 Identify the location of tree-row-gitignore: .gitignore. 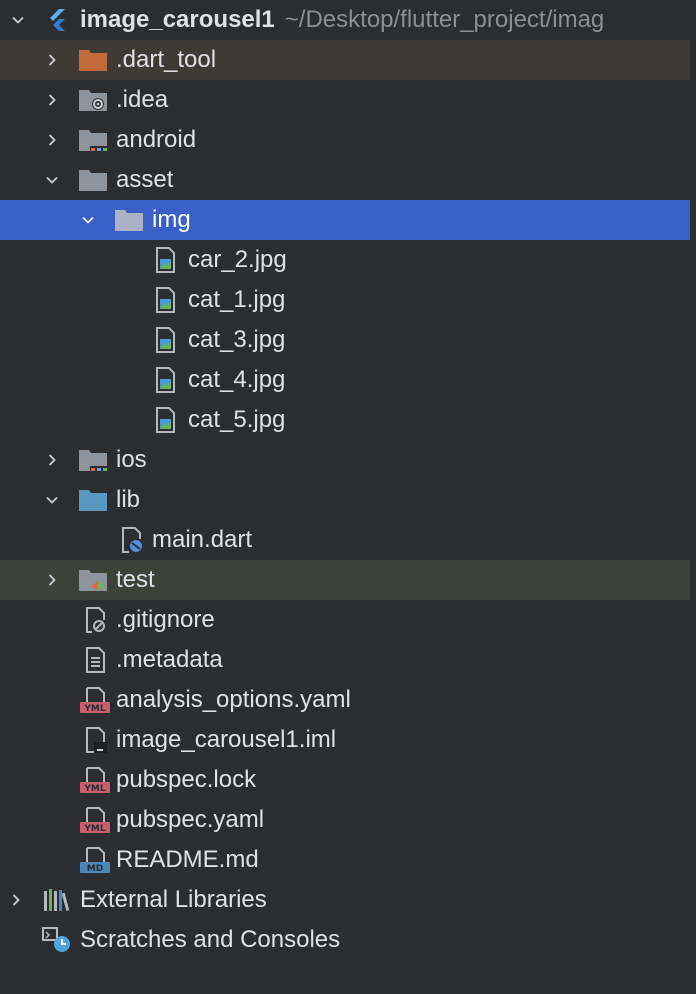
(345, 620).